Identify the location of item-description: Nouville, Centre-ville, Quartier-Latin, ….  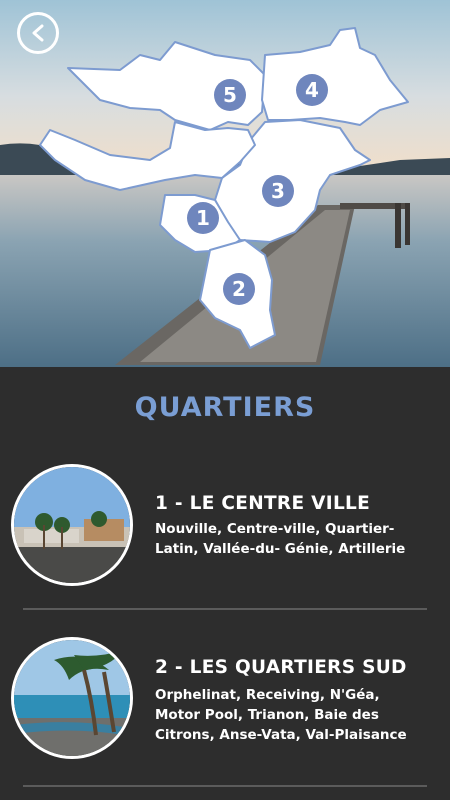
(280, 539).